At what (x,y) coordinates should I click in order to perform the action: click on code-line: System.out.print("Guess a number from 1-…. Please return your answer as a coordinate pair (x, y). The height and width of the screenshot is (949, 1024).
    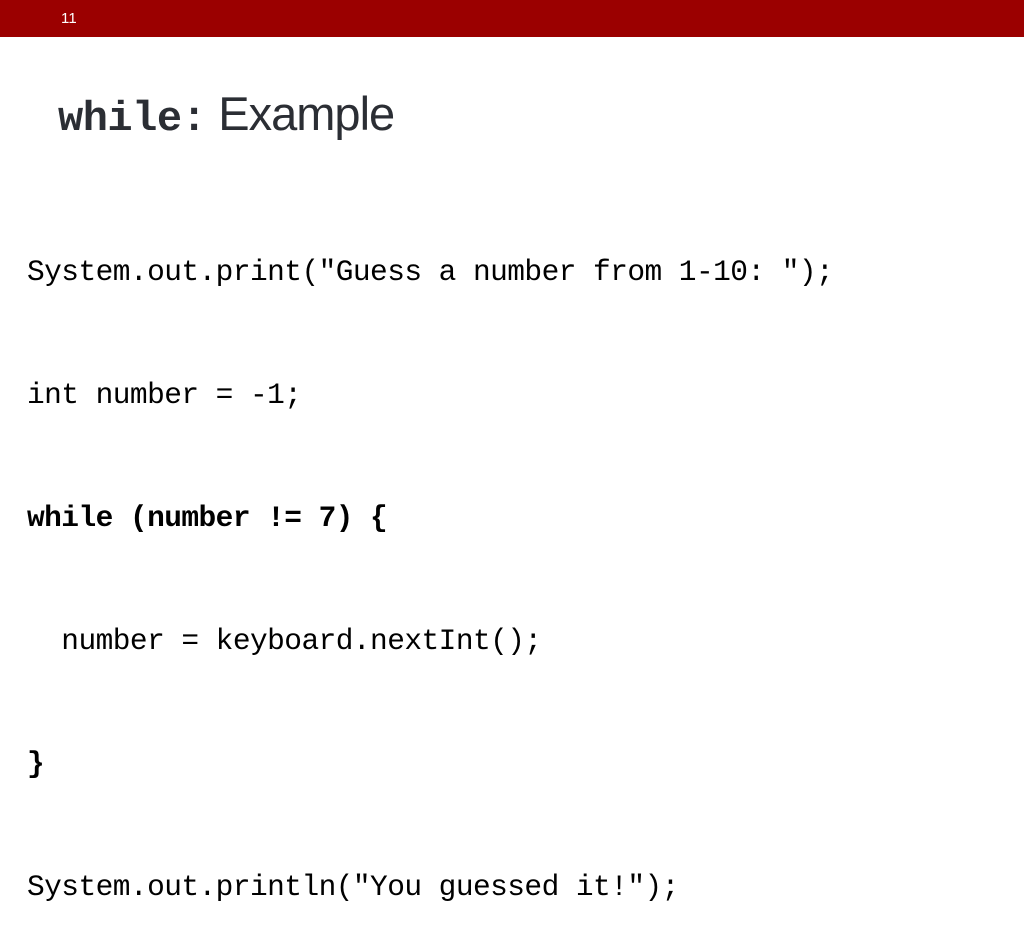
    Looking at the image, I should click on (430, 272).